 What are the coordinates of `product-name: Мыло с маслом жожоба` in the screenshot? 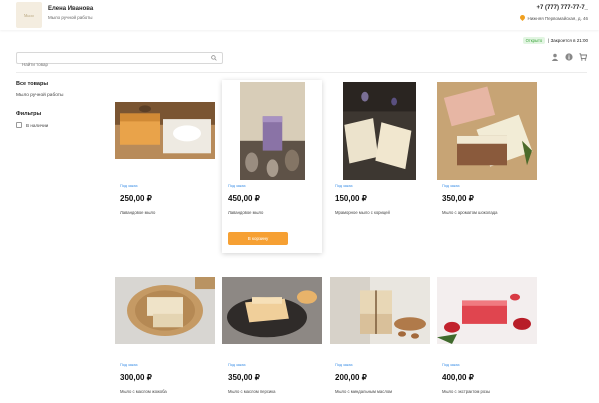 It's located at (143, 391).